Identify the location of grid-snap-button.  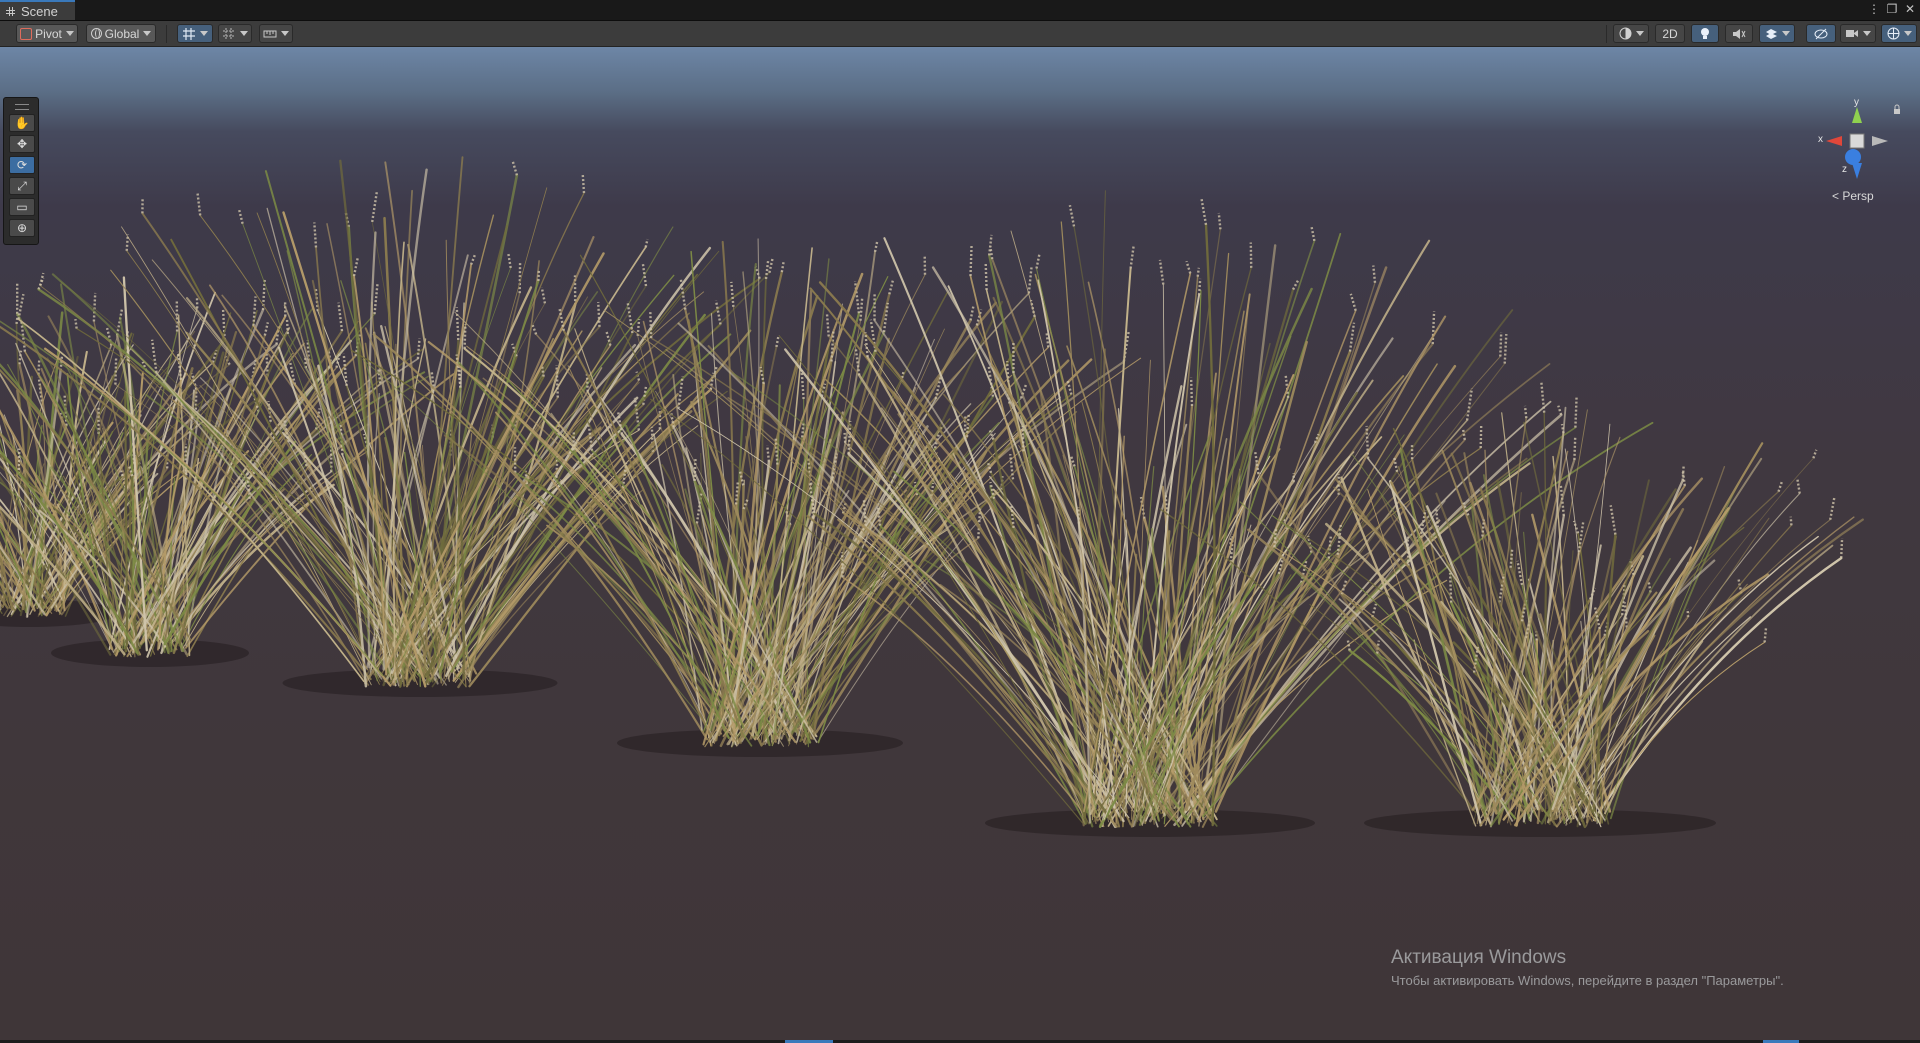
(195, 33).